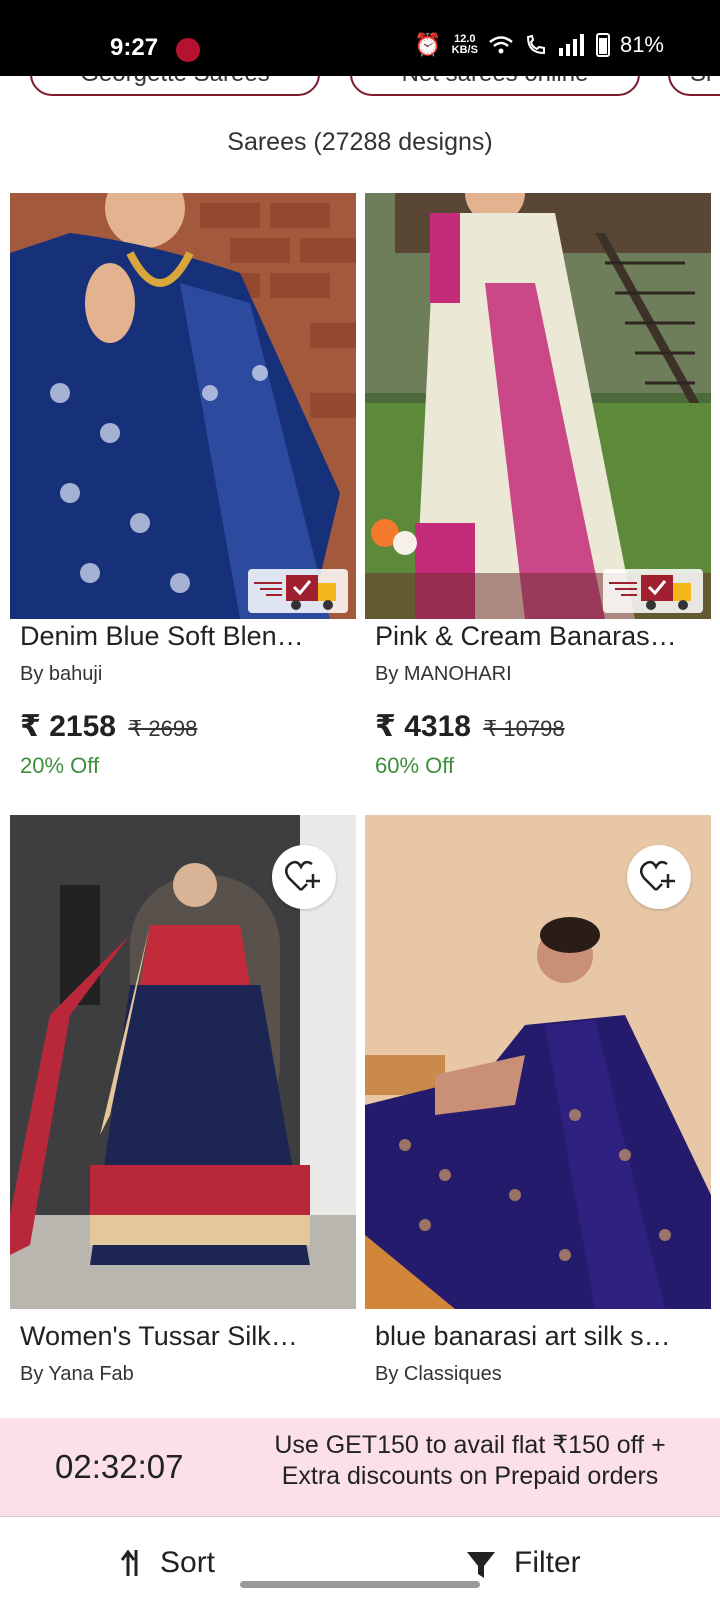 The width and height of the screenshot is (720, 1600). I want to click on product-brand: By Yana Fab, so click(77, 1374).